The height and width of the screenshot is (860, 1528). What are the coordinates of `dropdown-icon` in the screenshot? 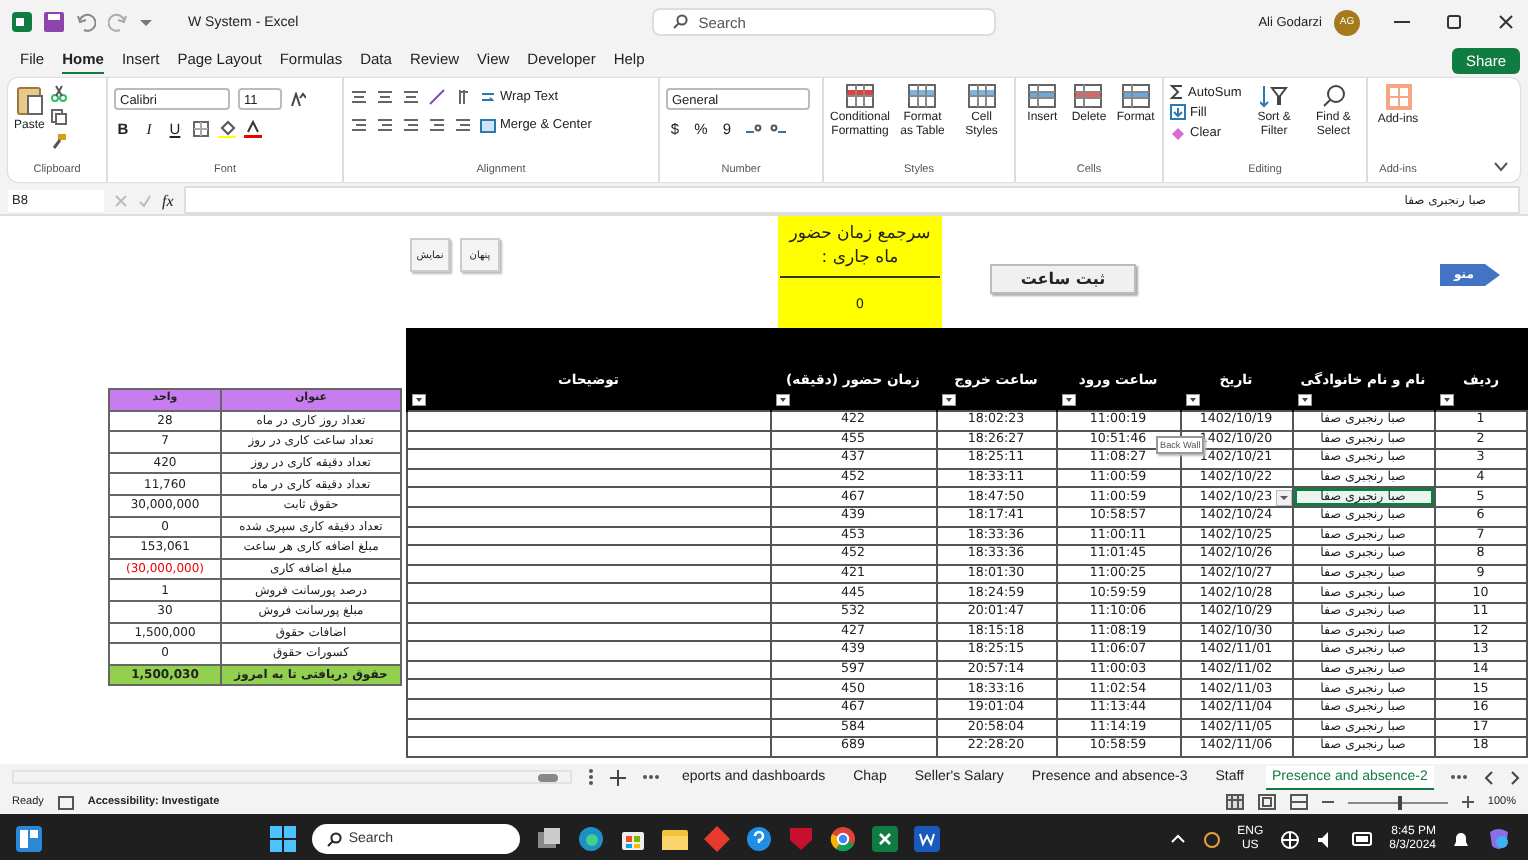 It's located at (1283, 498).